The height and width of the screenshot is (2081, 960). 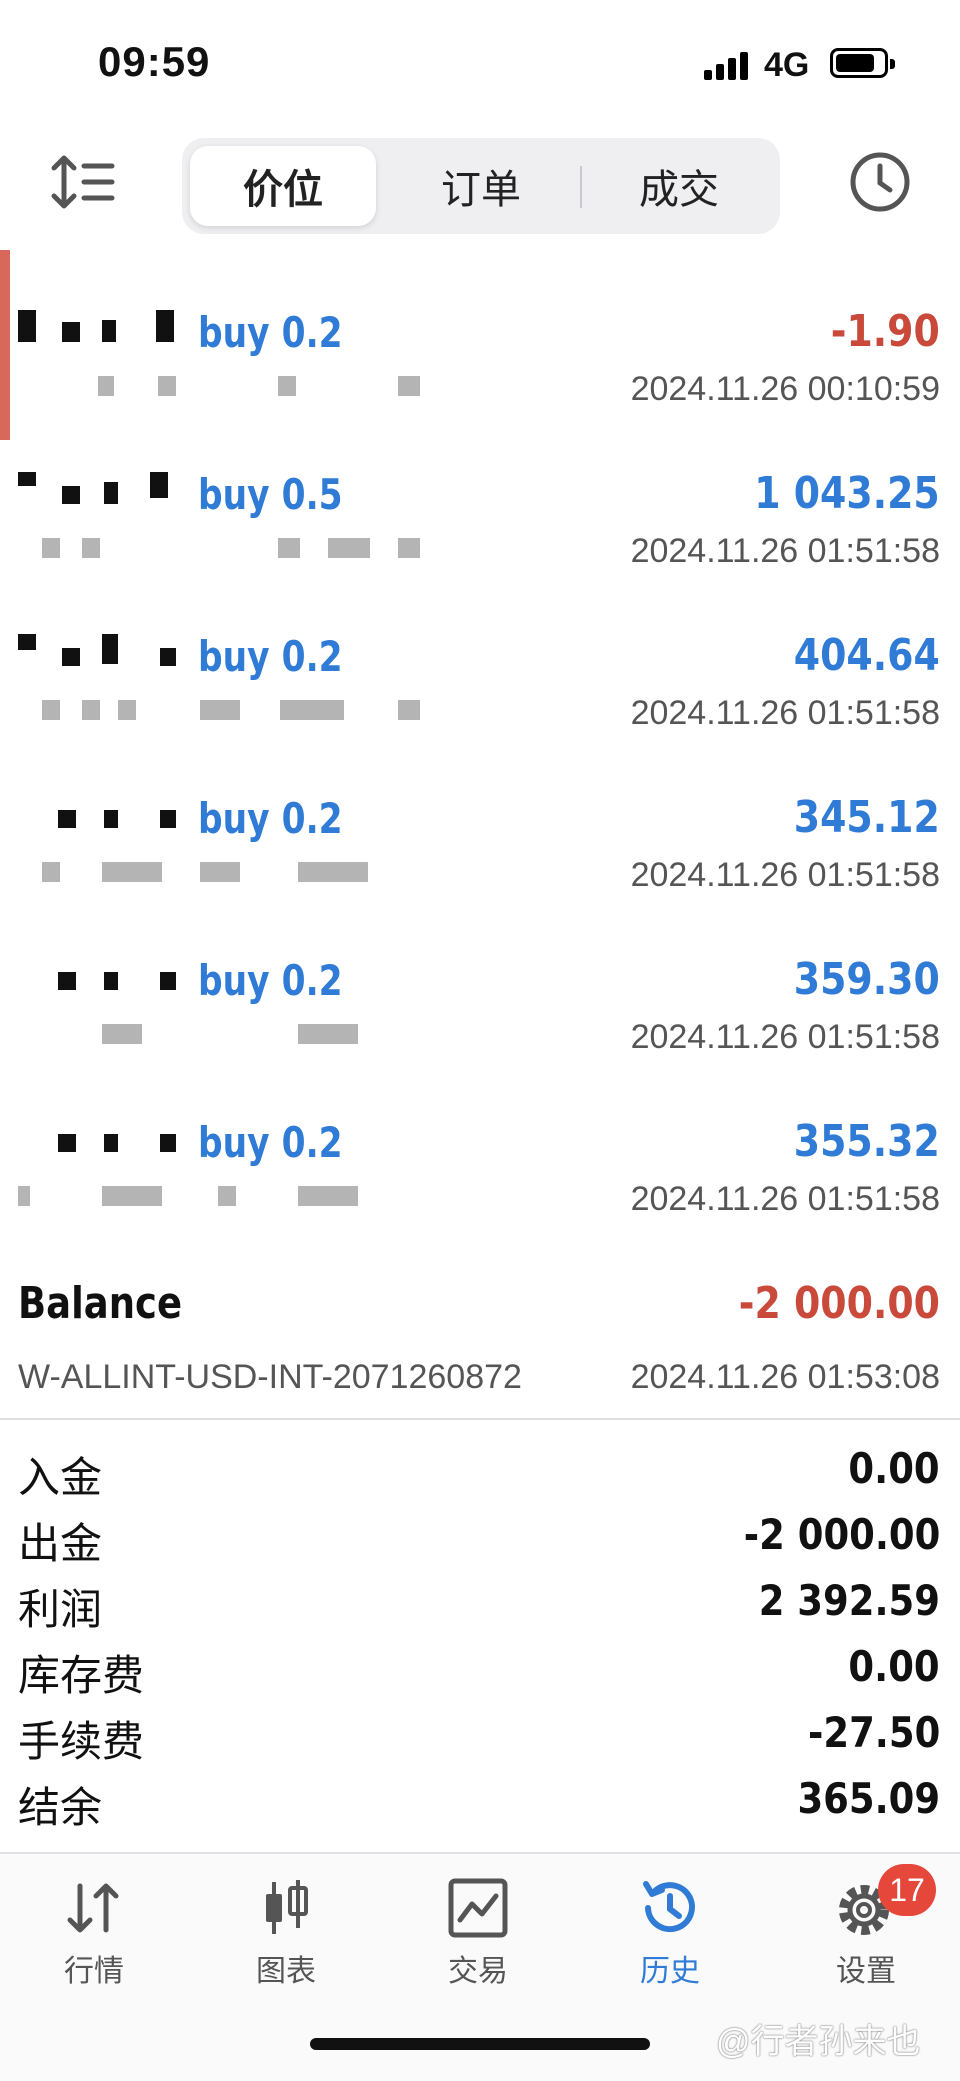 I want to click on segmented-control: 价位 订单 成交, so click(x=481, y=186).